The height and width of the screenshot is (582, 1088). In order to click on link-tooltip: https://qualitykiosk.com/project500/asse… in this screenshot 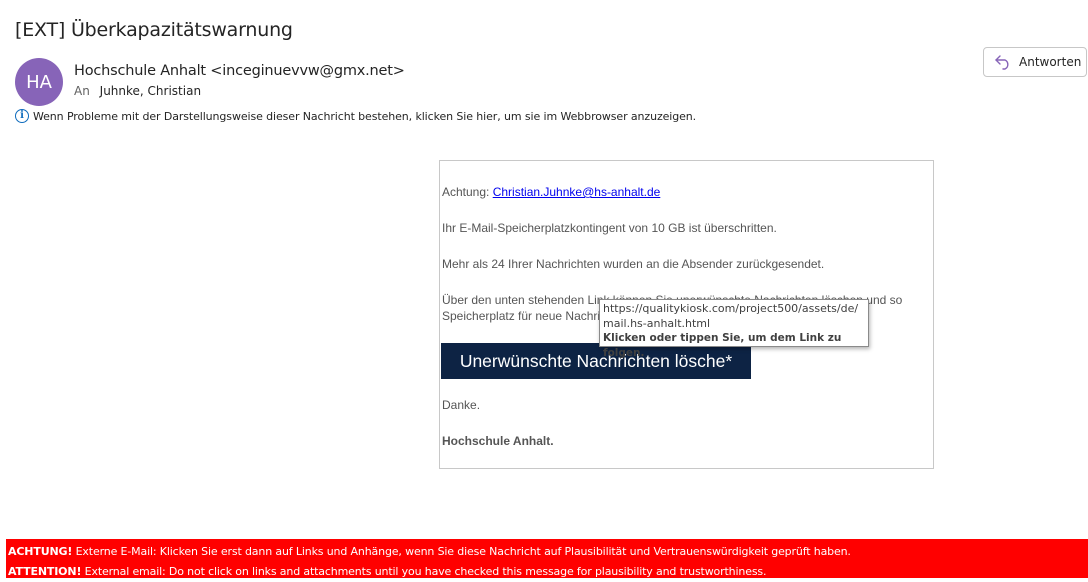, I will do `click(734, 329)`.